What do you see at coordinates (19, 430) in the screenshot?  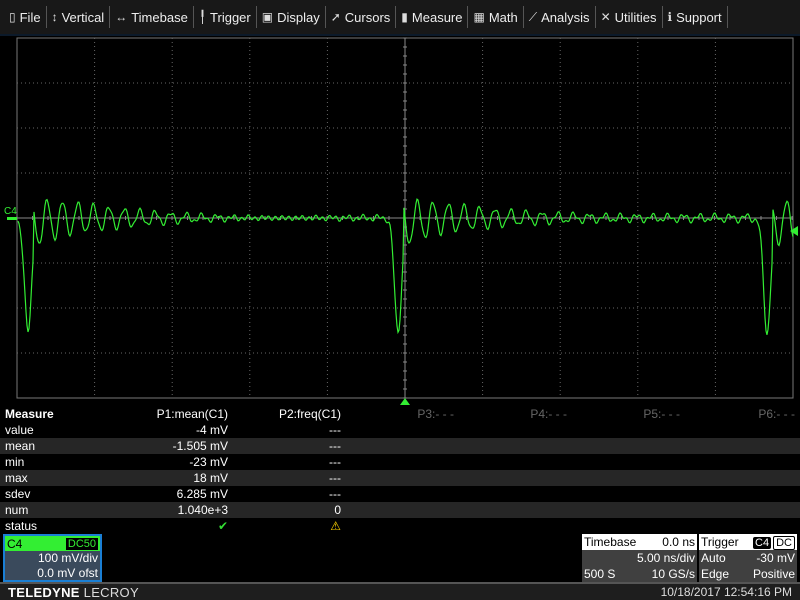 I see `row-label: value` at bounding box center [19, 430].